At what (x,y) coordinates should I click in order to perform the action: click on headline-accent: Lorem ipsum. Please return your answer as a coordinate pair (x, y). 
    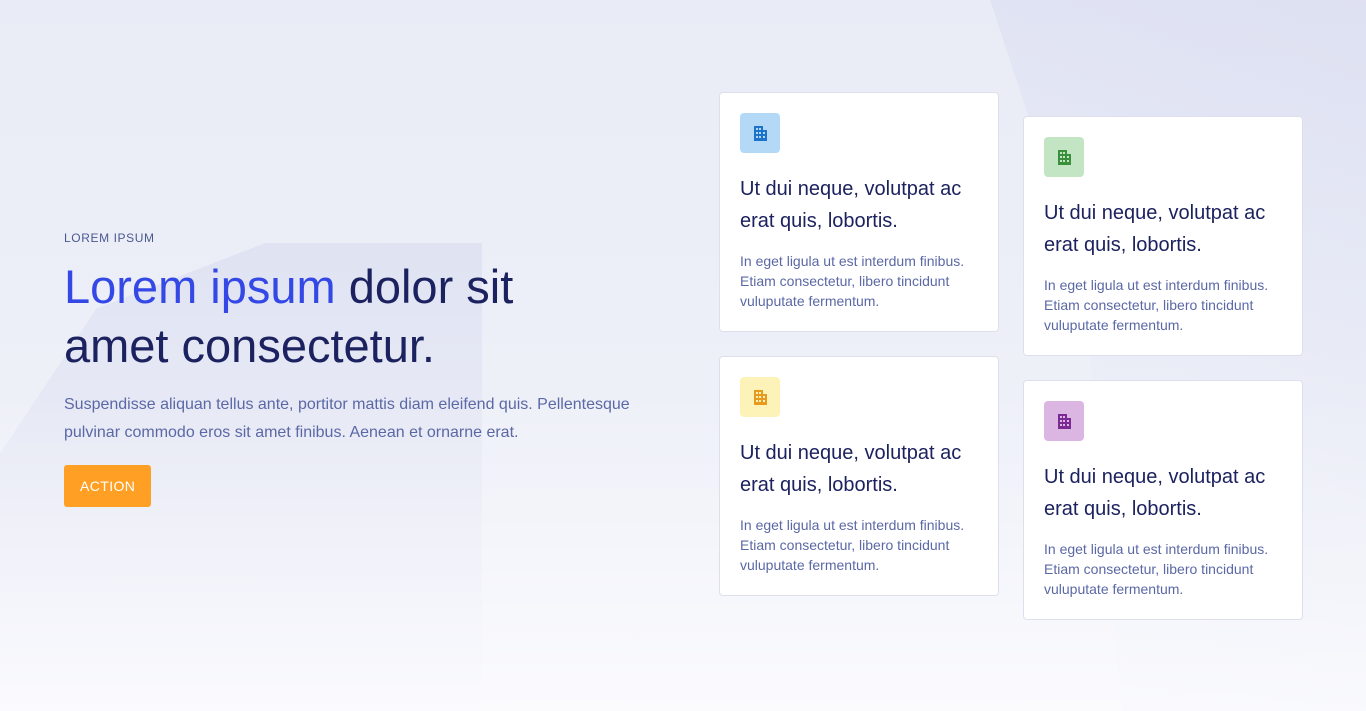
    Looking at the image, I should click on (200, 286).